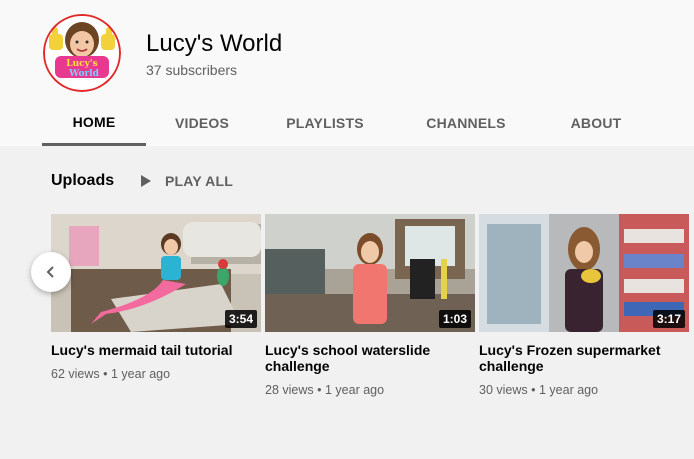  What do you see at coordinates (503, 390) in the screenshot?
I see `video-views: 30 views` at bounding box center [503, 390].